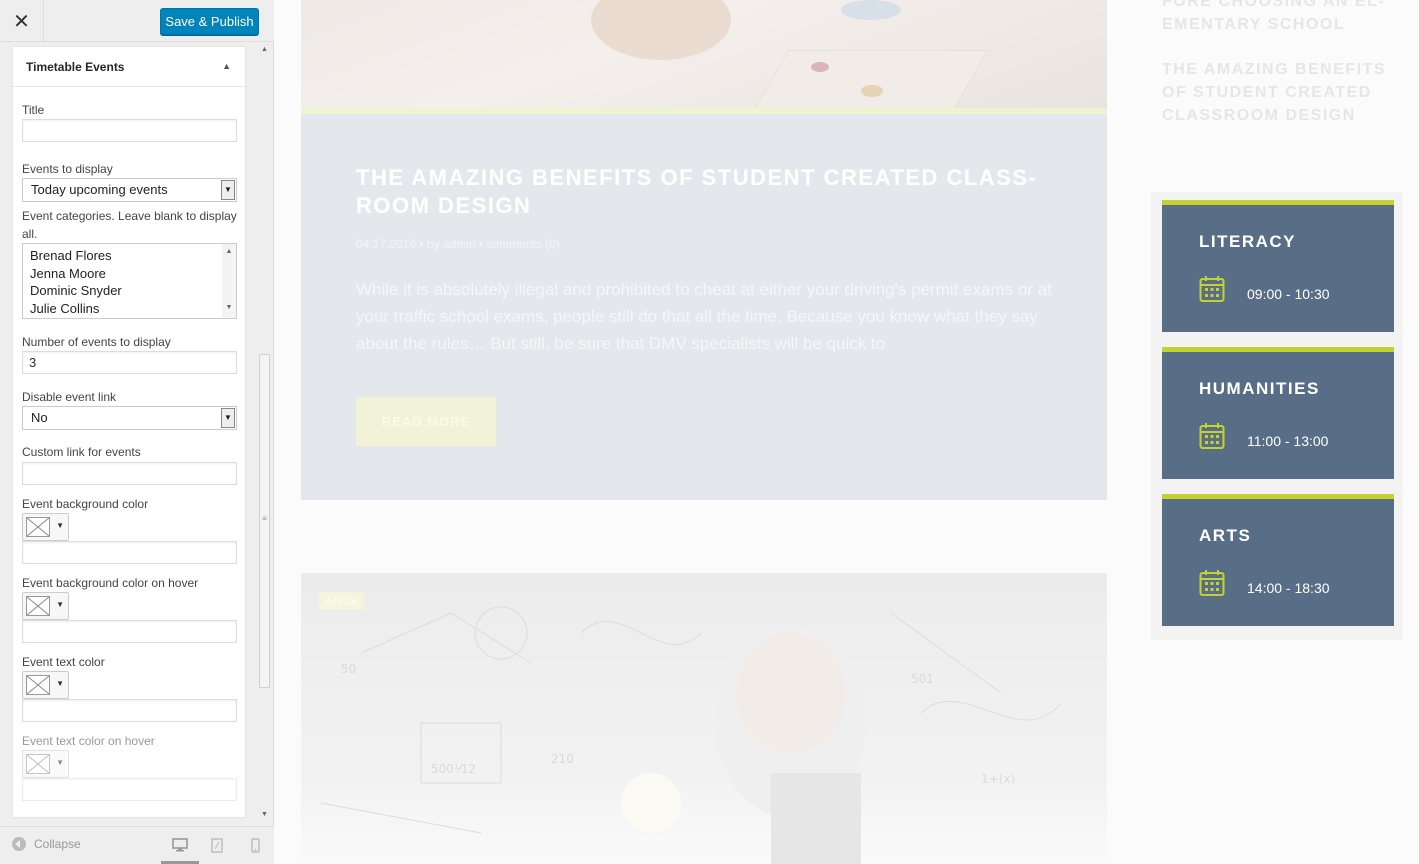 This screenshot has height=864, width=1419. Describe the element at coordinates (1278, 560) in the screenshot. I see `event-card-arts: ARTS 14:00 - 18:30` at that location.